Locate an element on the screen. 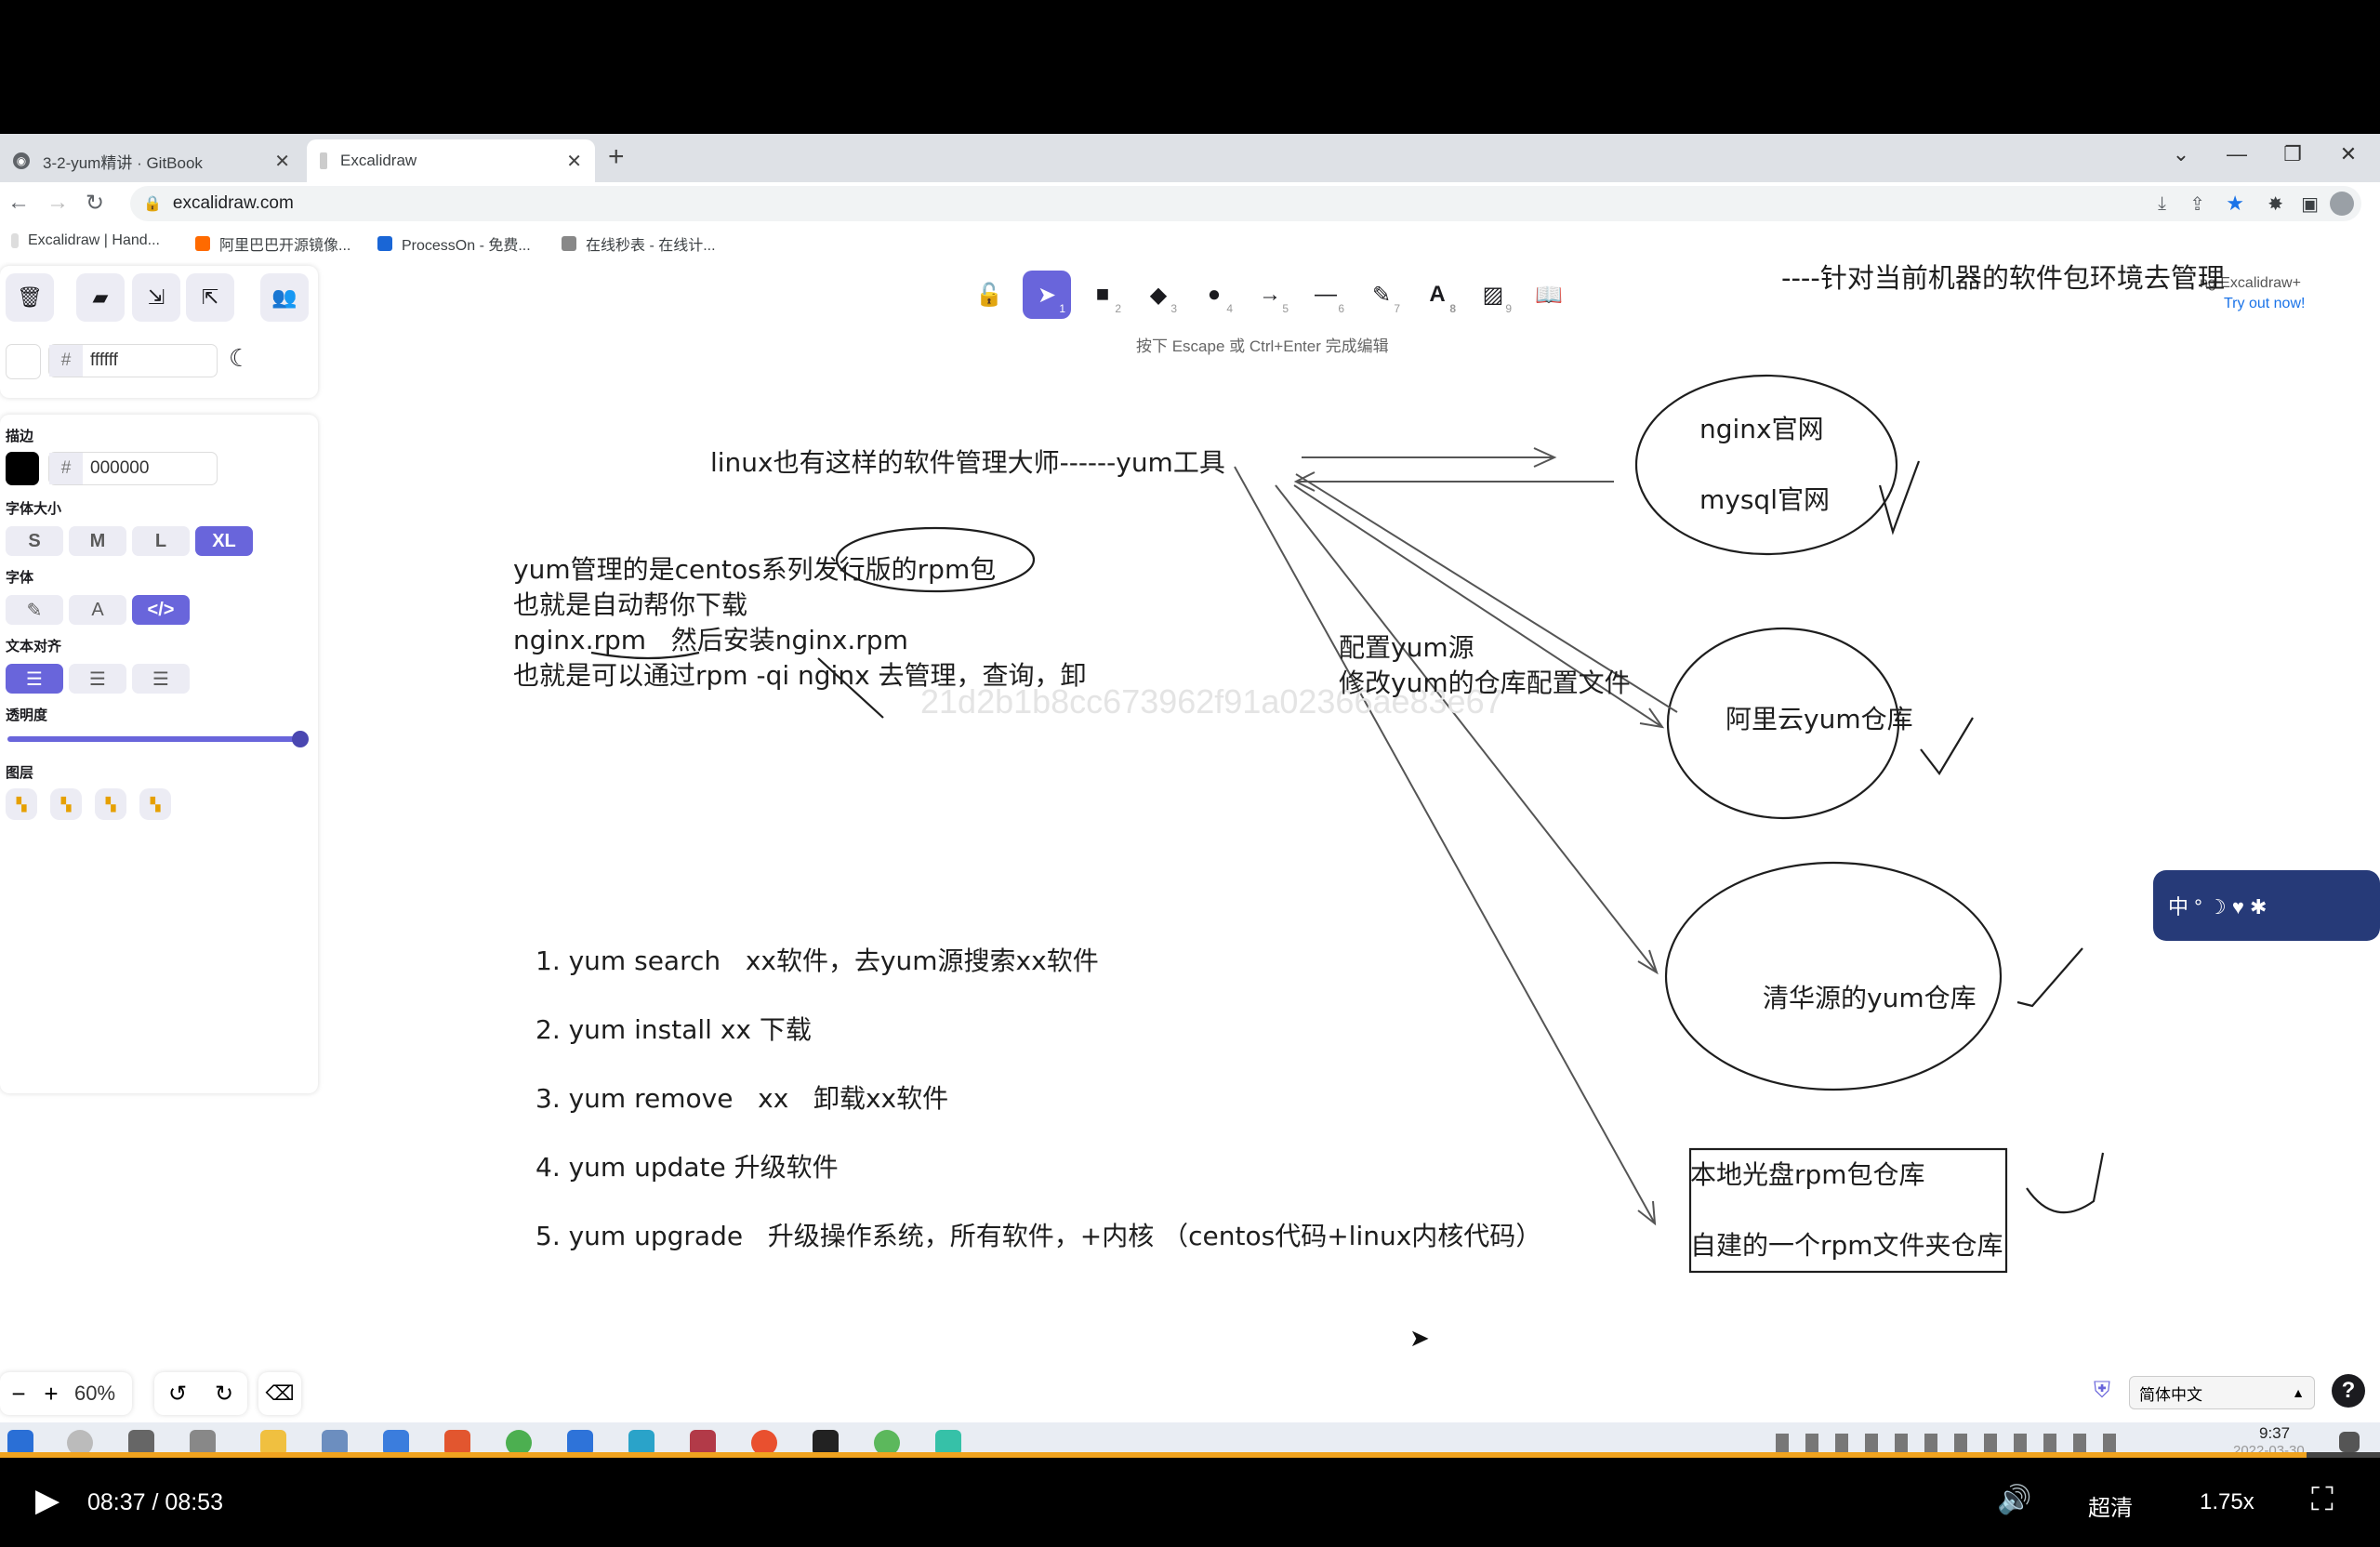 This screenshot has height=1547, width=2380. minimize-button: — is located at coordinates (2237, 154).